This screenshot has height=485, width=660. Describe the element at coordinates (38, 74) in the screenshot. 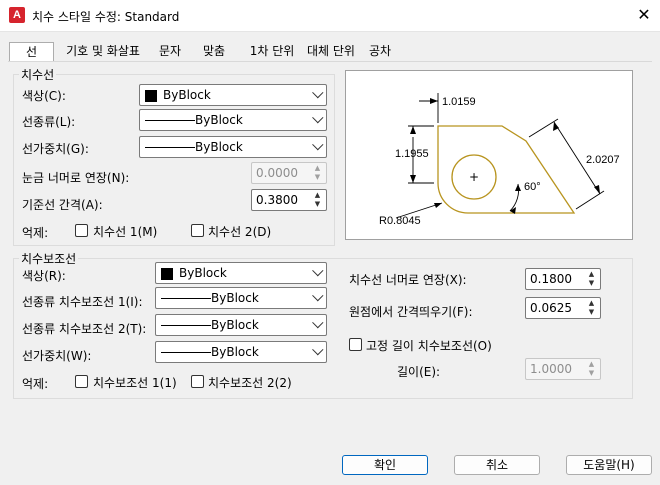

I see `dim-lines-legend: 치수선` at that location.